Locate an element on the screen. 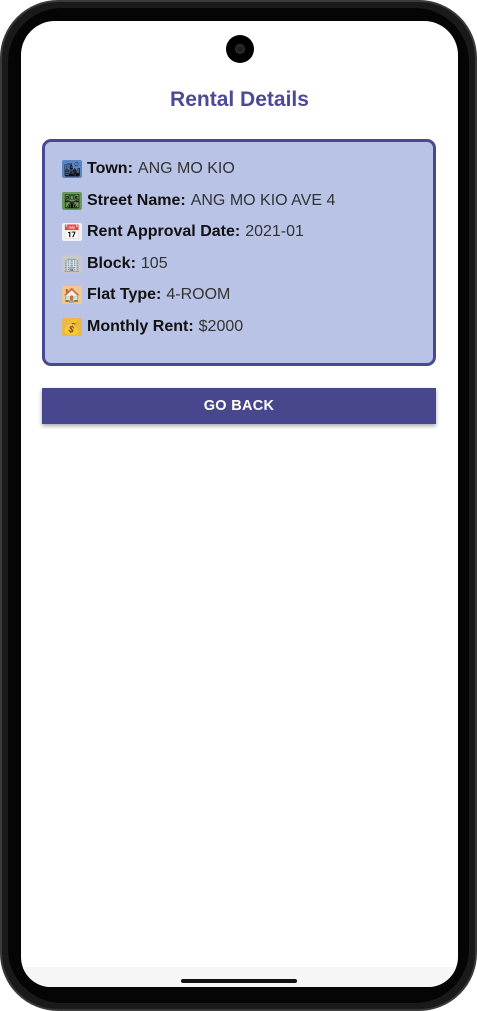  calendar-icon: 📅 is located at coordinates (72, 232).